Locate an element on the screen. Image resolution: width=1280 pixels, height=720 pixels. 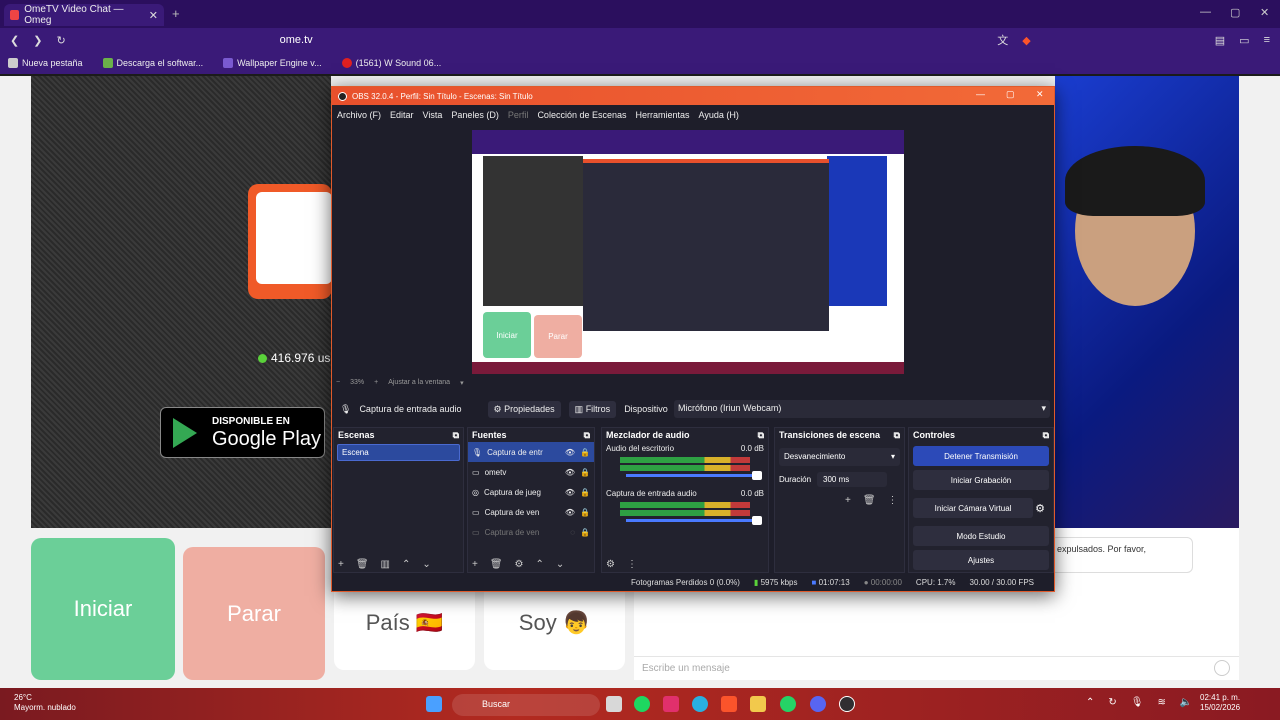
obs-minimize-icon: — is located at coordinates (980, 94).